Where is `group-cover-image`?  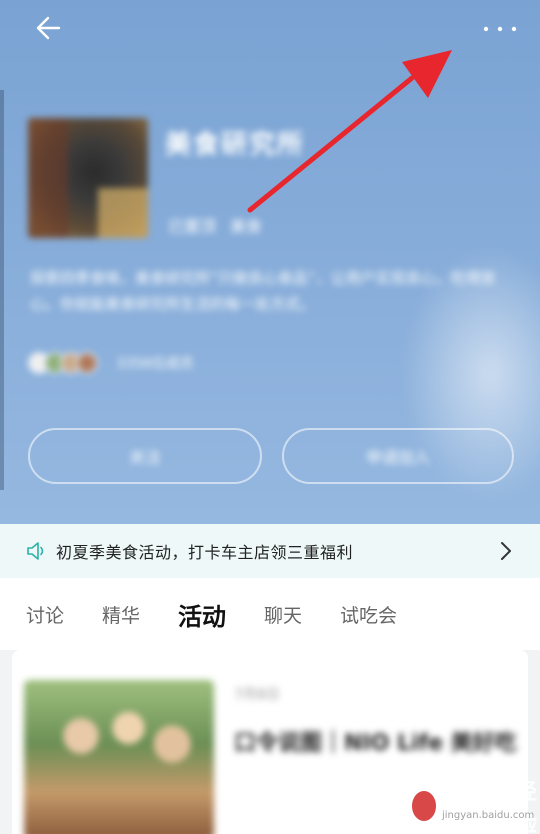
group-cover-image is located at coordinates (88, 178).